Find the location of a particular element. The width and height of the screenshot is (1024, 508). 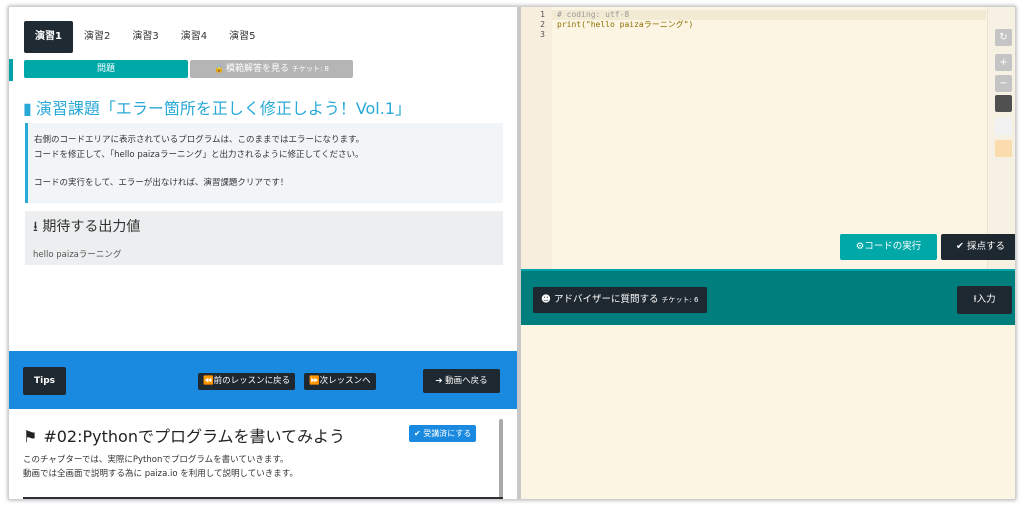

description-line: 右側のコードエリアに表示されているプログラムは、このままではエラーになります。 is located at coordinates (199, 140).